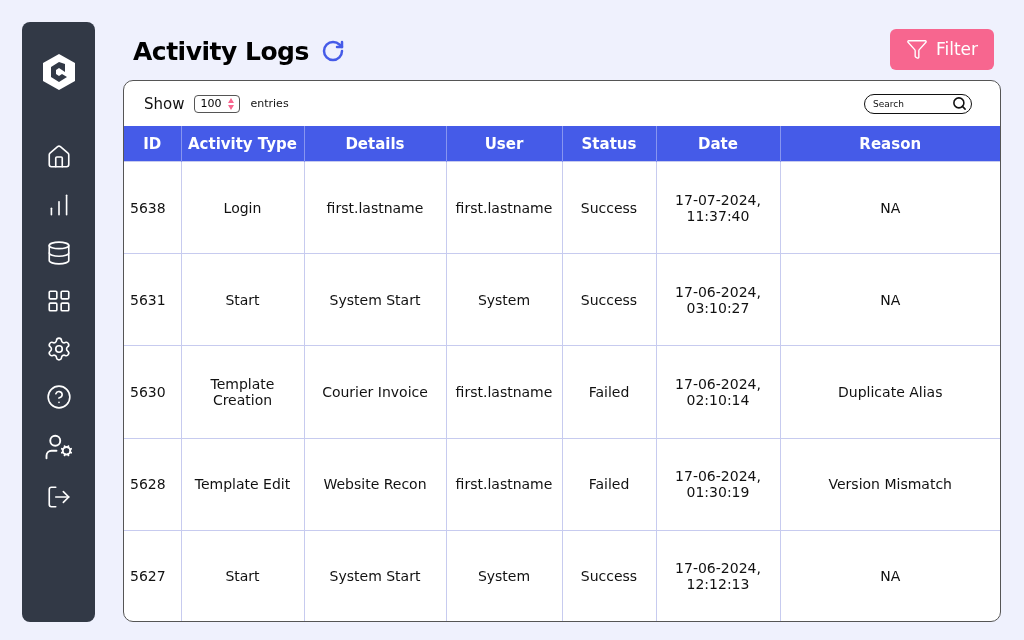 The image size is (1024, 640). I want to click on home-icon, so click(58, 157).